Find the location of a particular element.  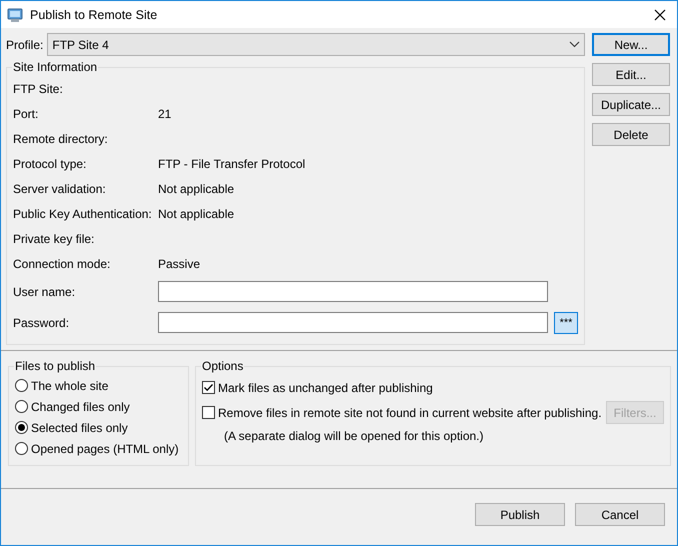

checkbox-option: Mark files as unchanged after publishing is located at coordinates (317, 387).